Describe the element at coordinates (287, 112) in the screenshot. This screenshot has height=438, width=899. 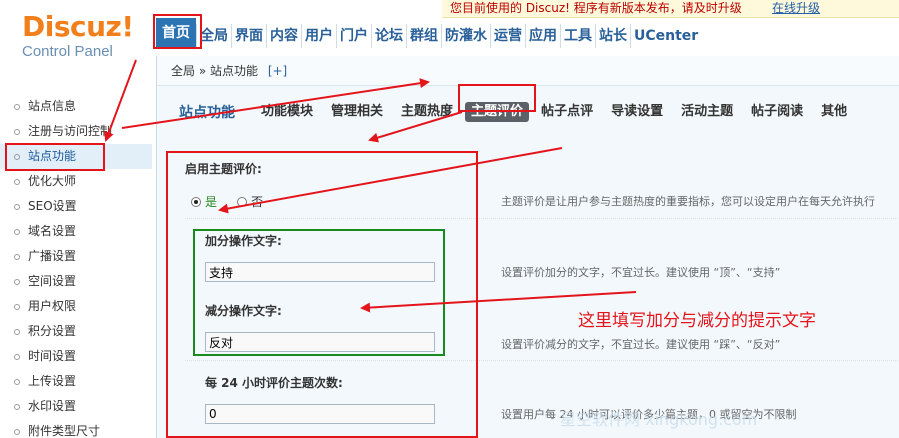
I see `tab-feature-modules: 功能模块` at that location.